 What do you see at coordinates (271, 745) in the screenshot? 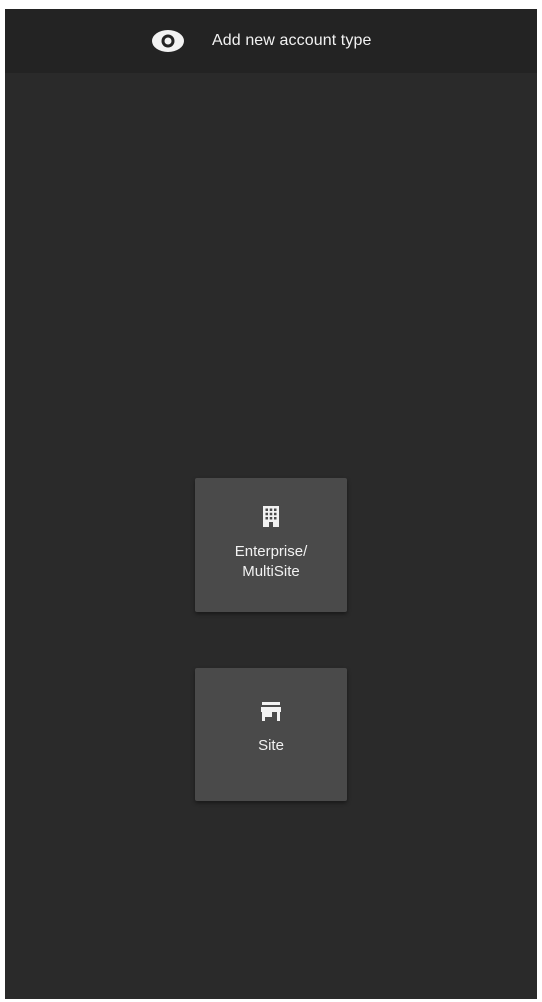
I see `site-label: Site` at bounding box center [271, 745].